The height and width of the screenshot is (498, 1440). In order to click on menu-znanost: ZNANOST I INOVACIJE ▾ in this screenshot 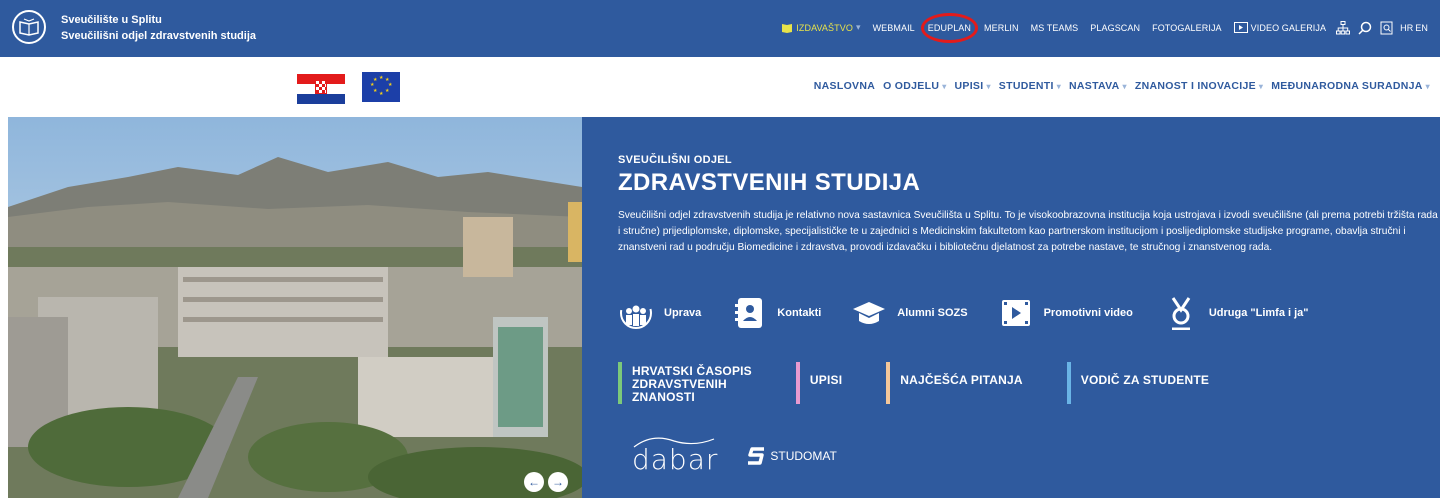, I will do `click(1199, 86)`.